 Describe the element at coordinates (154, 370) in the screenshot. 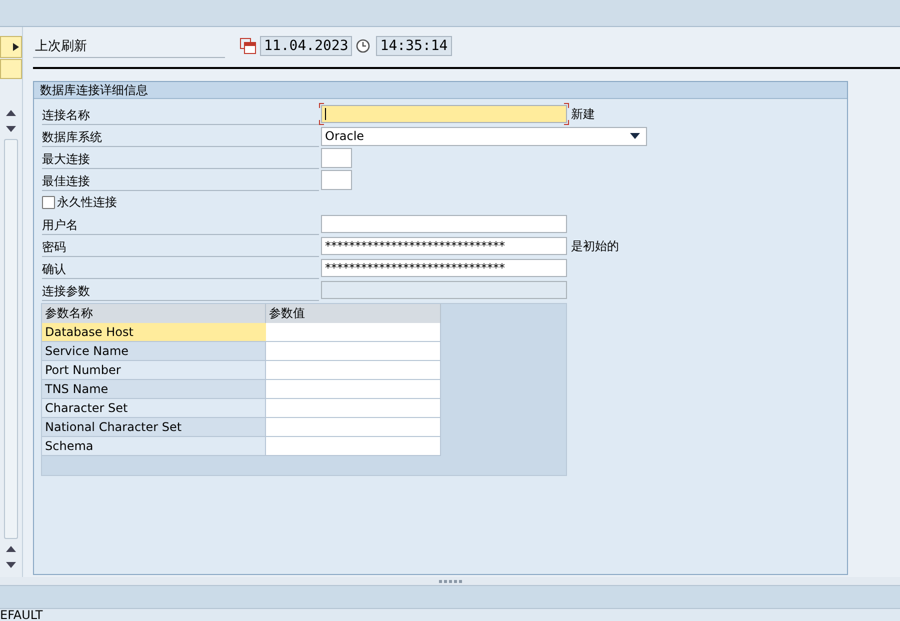

I see `table-cell: Port Number` at that location.